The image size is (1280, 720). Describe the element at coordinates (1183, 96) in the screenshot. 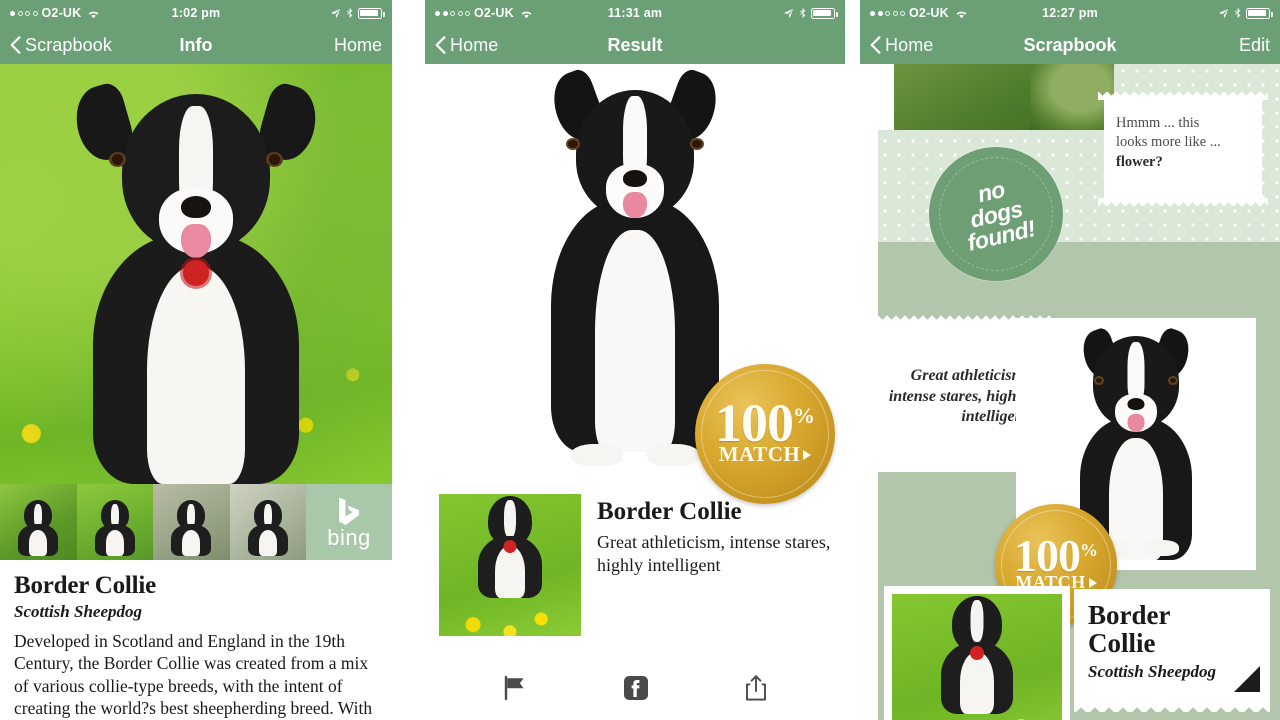

I see `zigzag-edge-top` at that location.